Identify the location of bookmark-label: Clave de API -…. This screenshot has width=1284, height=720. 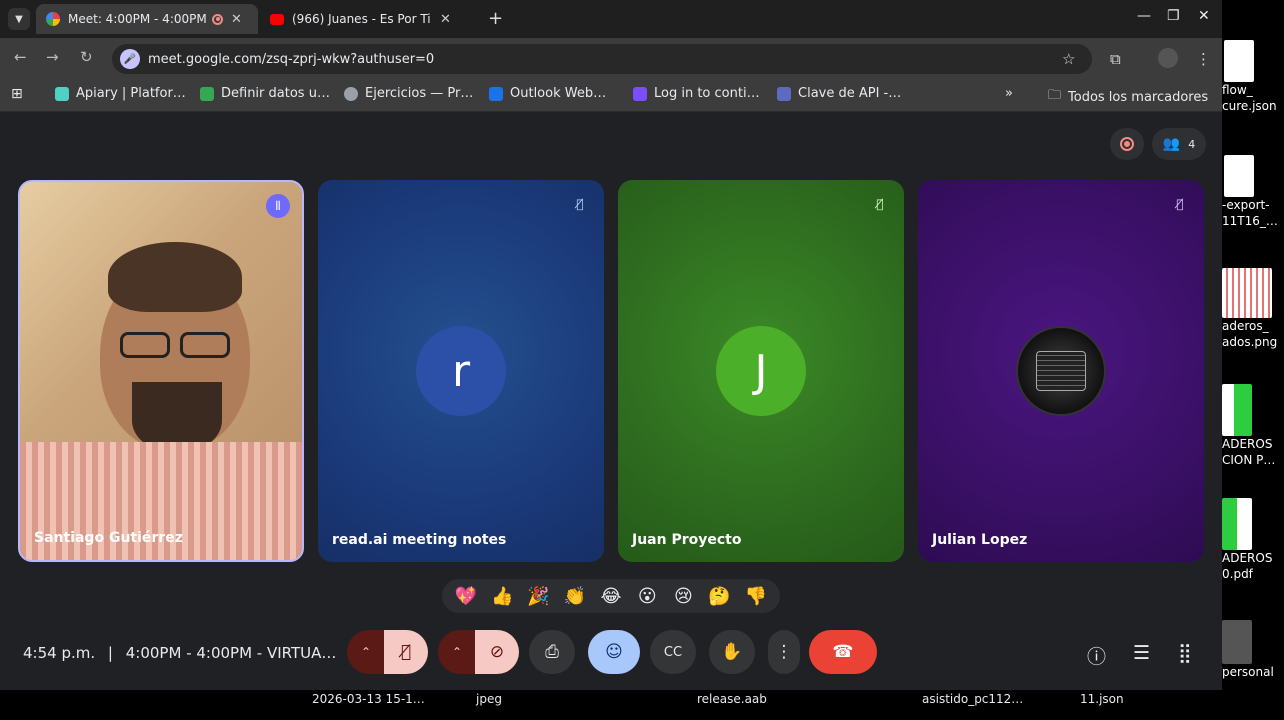
(850, 93).